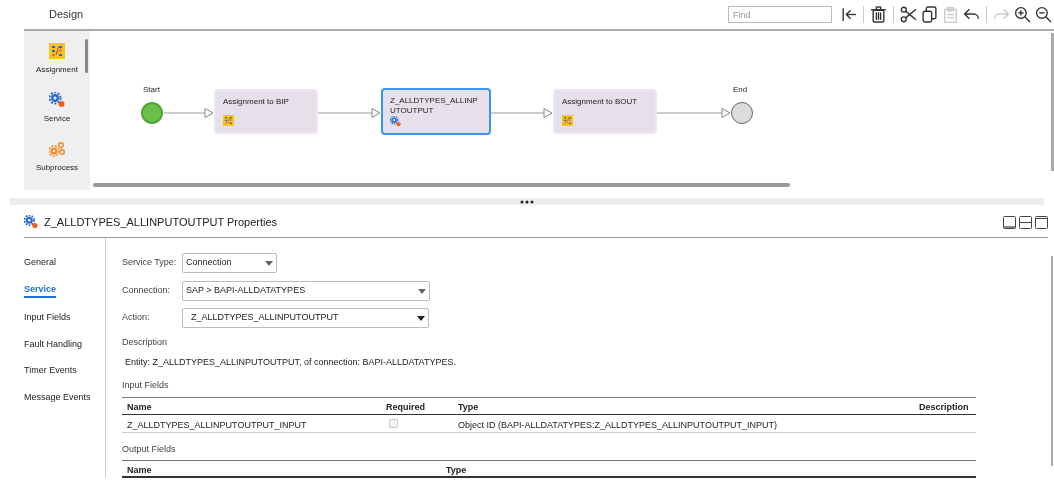 Image resolution: width=1054 pixels, height=493 pixels. I want to click on vertical-scrollbar, so click(1052, 102).